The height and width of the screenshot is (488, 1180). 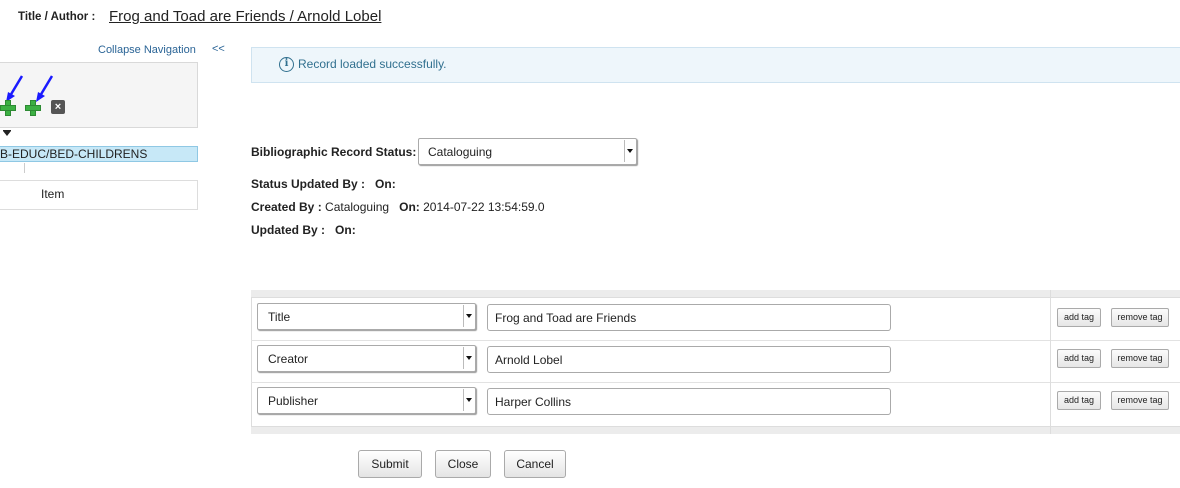 I want to click on tag-table-footer, so click(x=715, y=430).